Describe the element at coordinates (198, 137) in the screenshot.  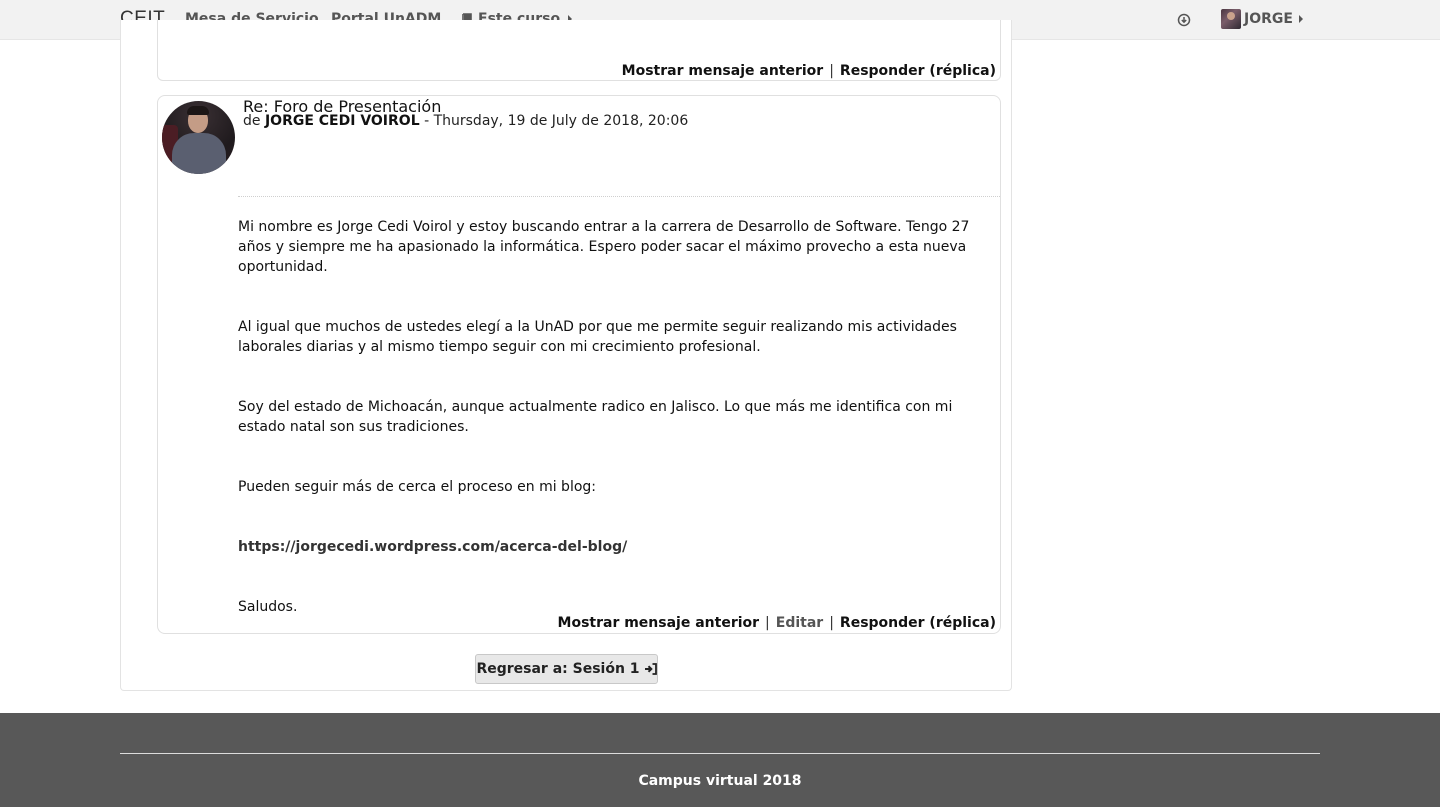
I see `author-avatar` at that location.